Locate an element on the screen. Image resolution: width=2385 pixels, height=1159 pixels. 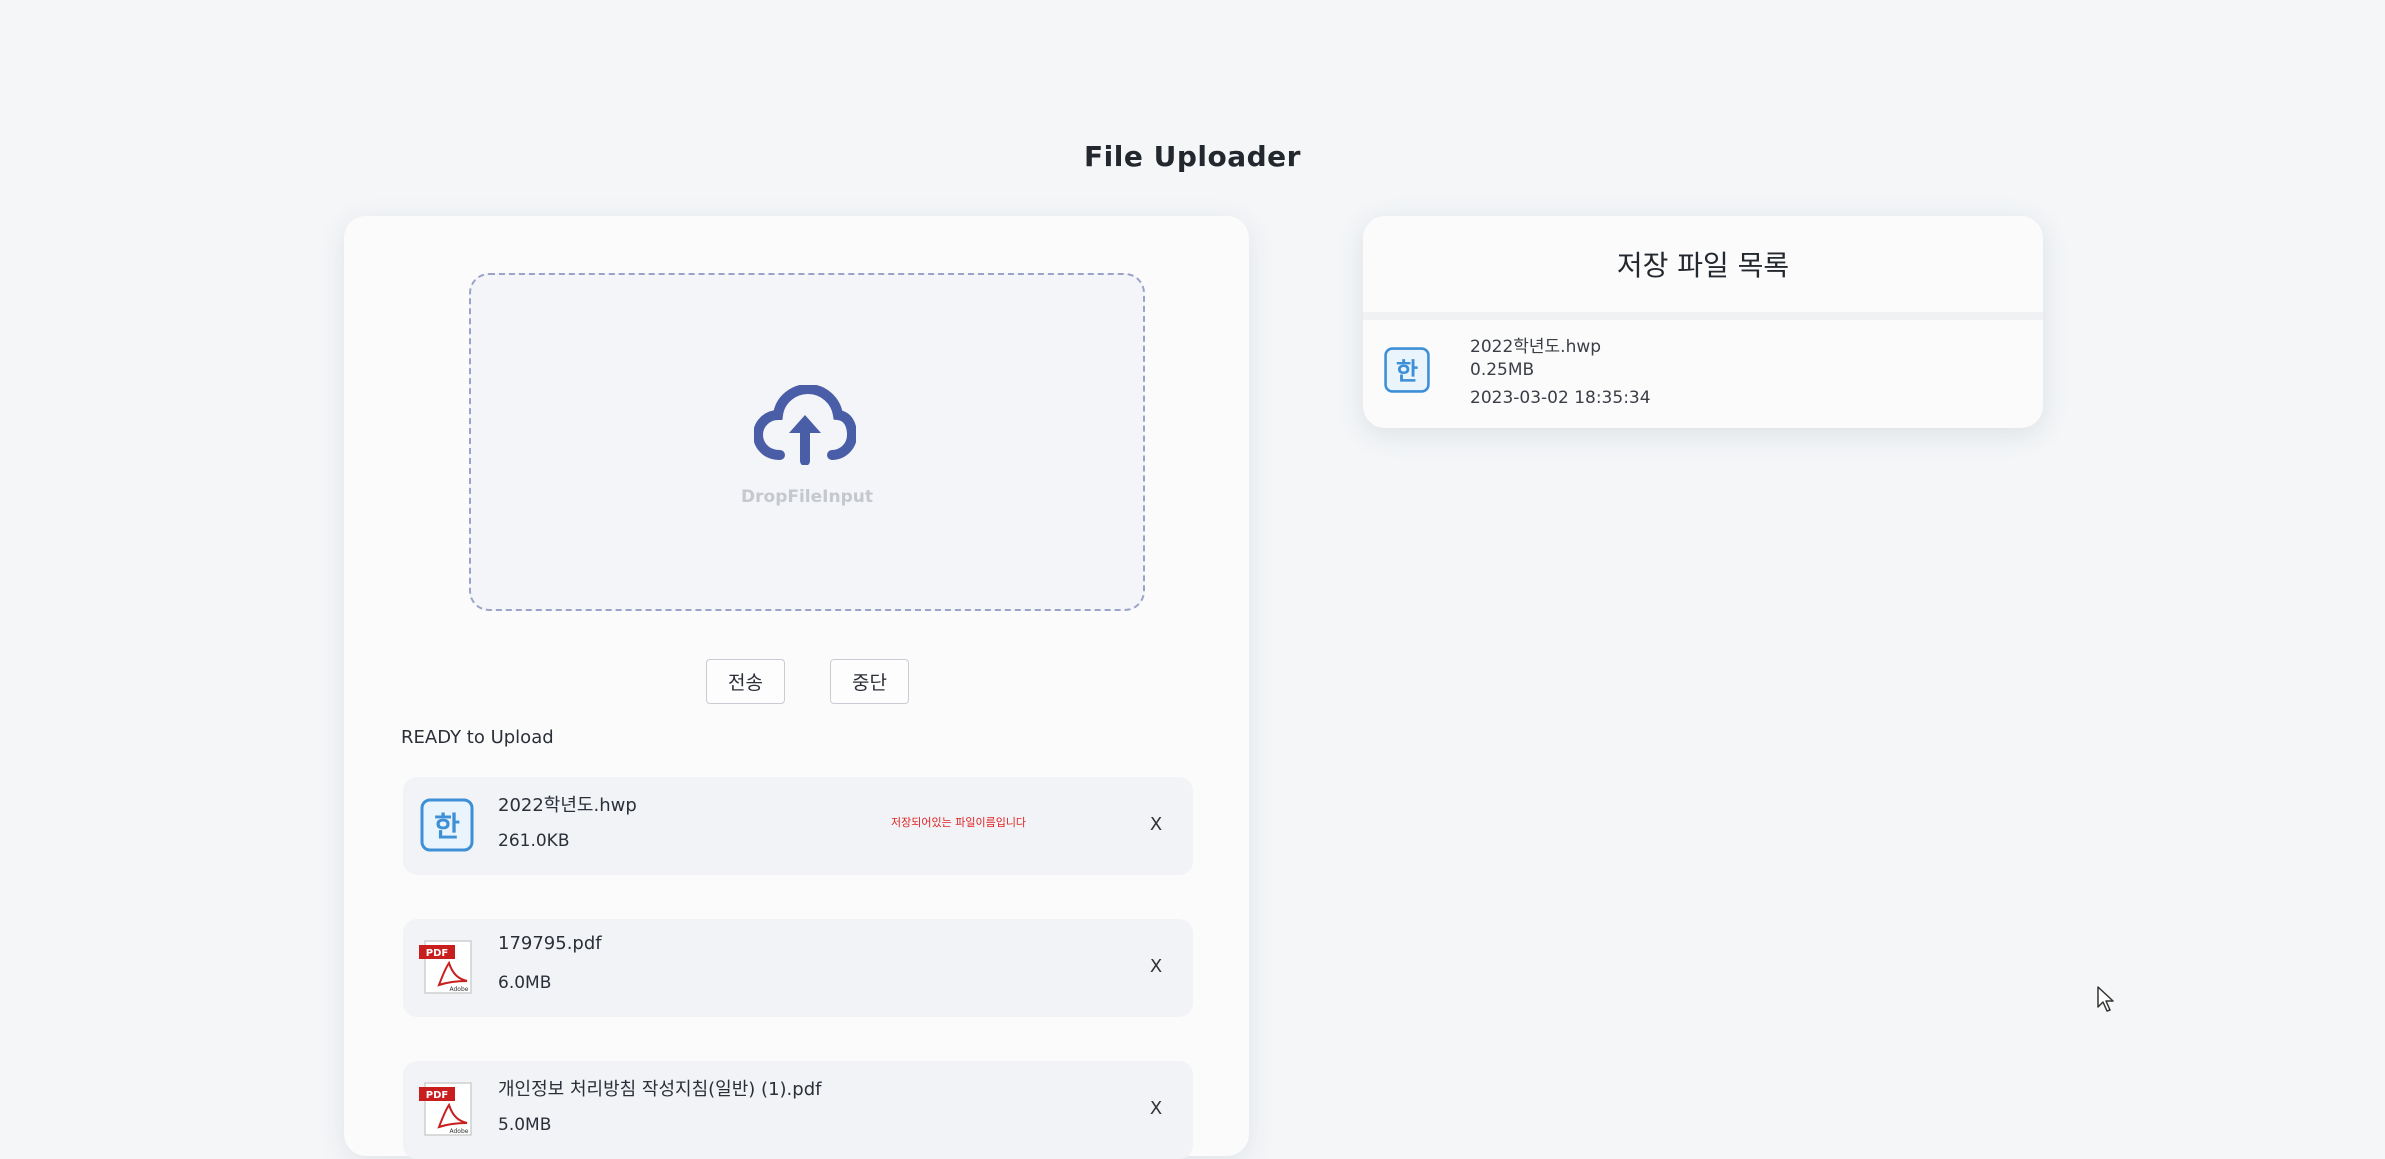
stored-file-name: 2022학년도.hwp is located at coordinates (1536, 347).